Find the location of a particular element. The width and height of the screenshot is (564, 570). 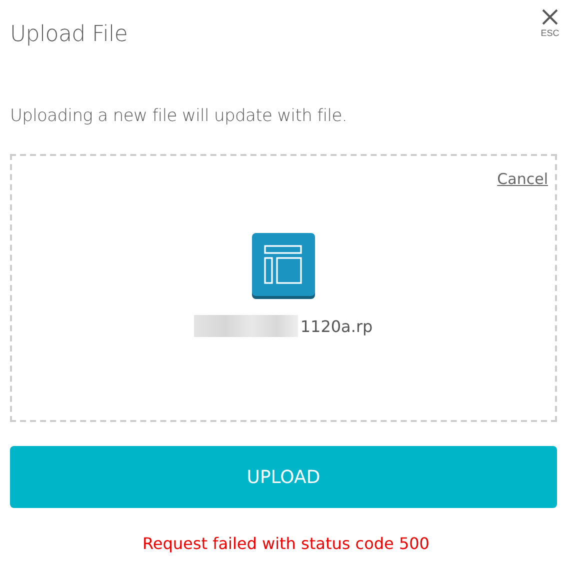

description-text: Uploading a new file will update with file. is located at coordinates (179, 116).